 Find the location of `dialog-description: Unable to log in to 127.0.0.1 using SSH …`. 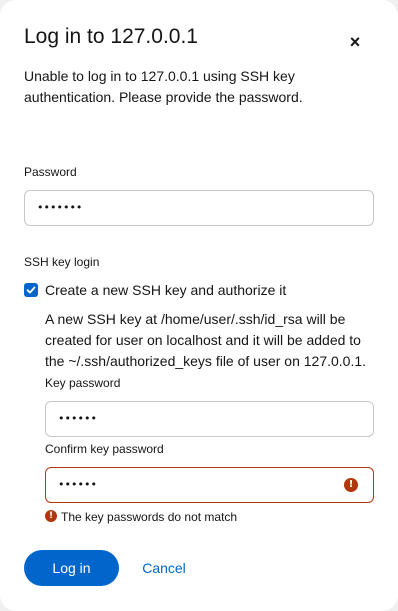

dialog-description: Unable to log in to 127.0.0.1 using SSH … is located at coordinates (163, 86).